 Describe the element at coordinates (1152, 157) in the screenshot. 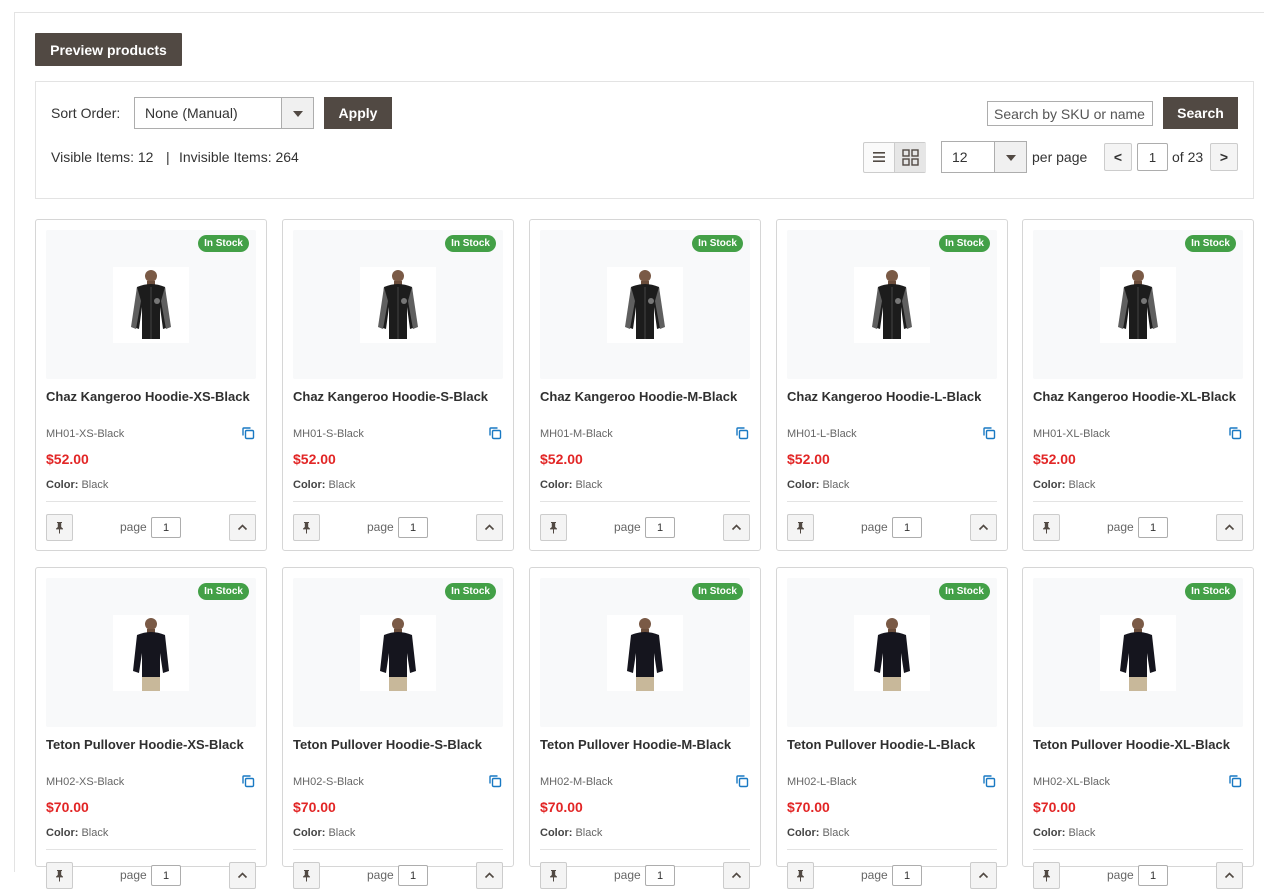

I see `page-number-input` at that location.